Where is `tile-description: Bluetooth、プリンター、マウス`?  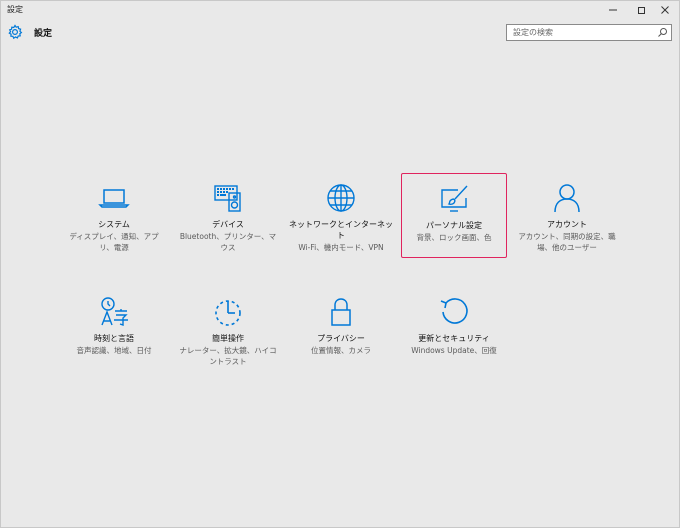
tile-description: Bluetooth、プリンター、マウス is located at coordinates (228, 242).